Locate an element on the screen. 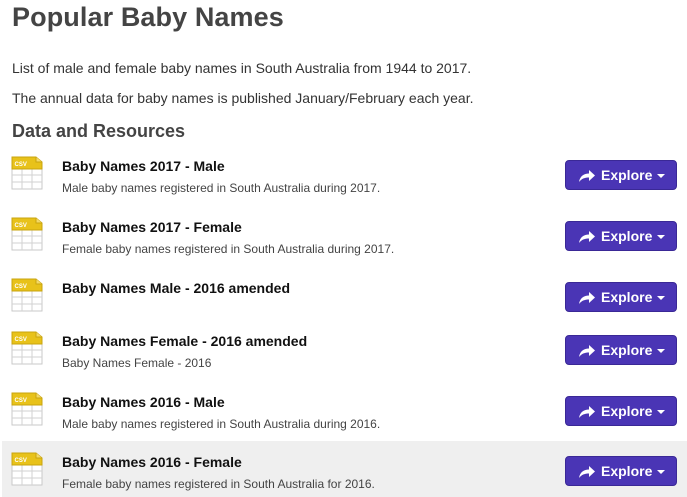 The height and width of the screenshot is (497, 687). resource-title: Baby Names Female - 2016 amended is located at coordinates (184, 341).